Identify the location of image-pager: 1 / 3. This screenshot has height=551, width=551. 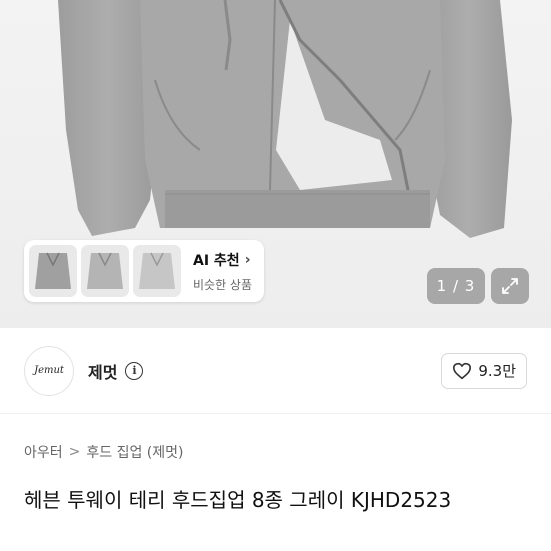
(456, 286).